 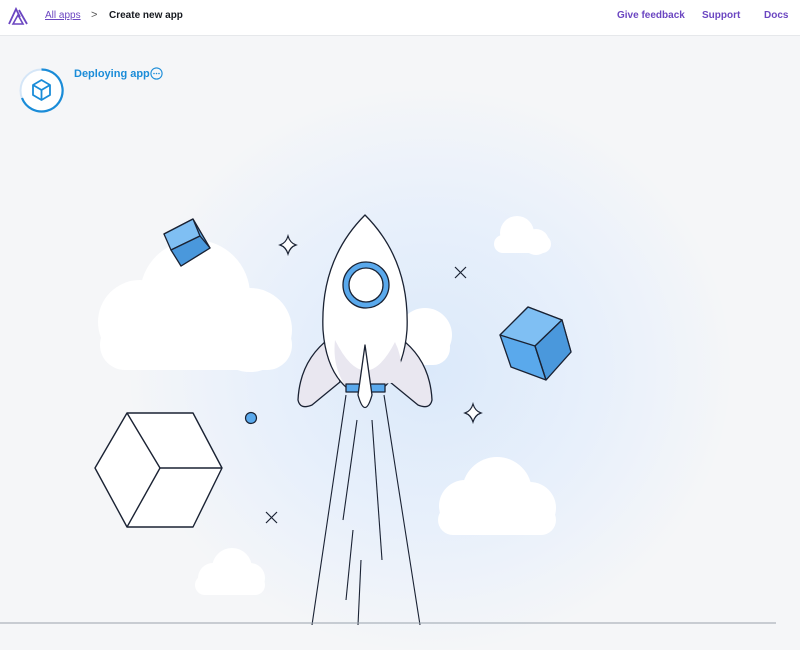 What do you see at coordinates (365, 311) in the screenshot?
I see `rocket` at bounding box center [365, 311].